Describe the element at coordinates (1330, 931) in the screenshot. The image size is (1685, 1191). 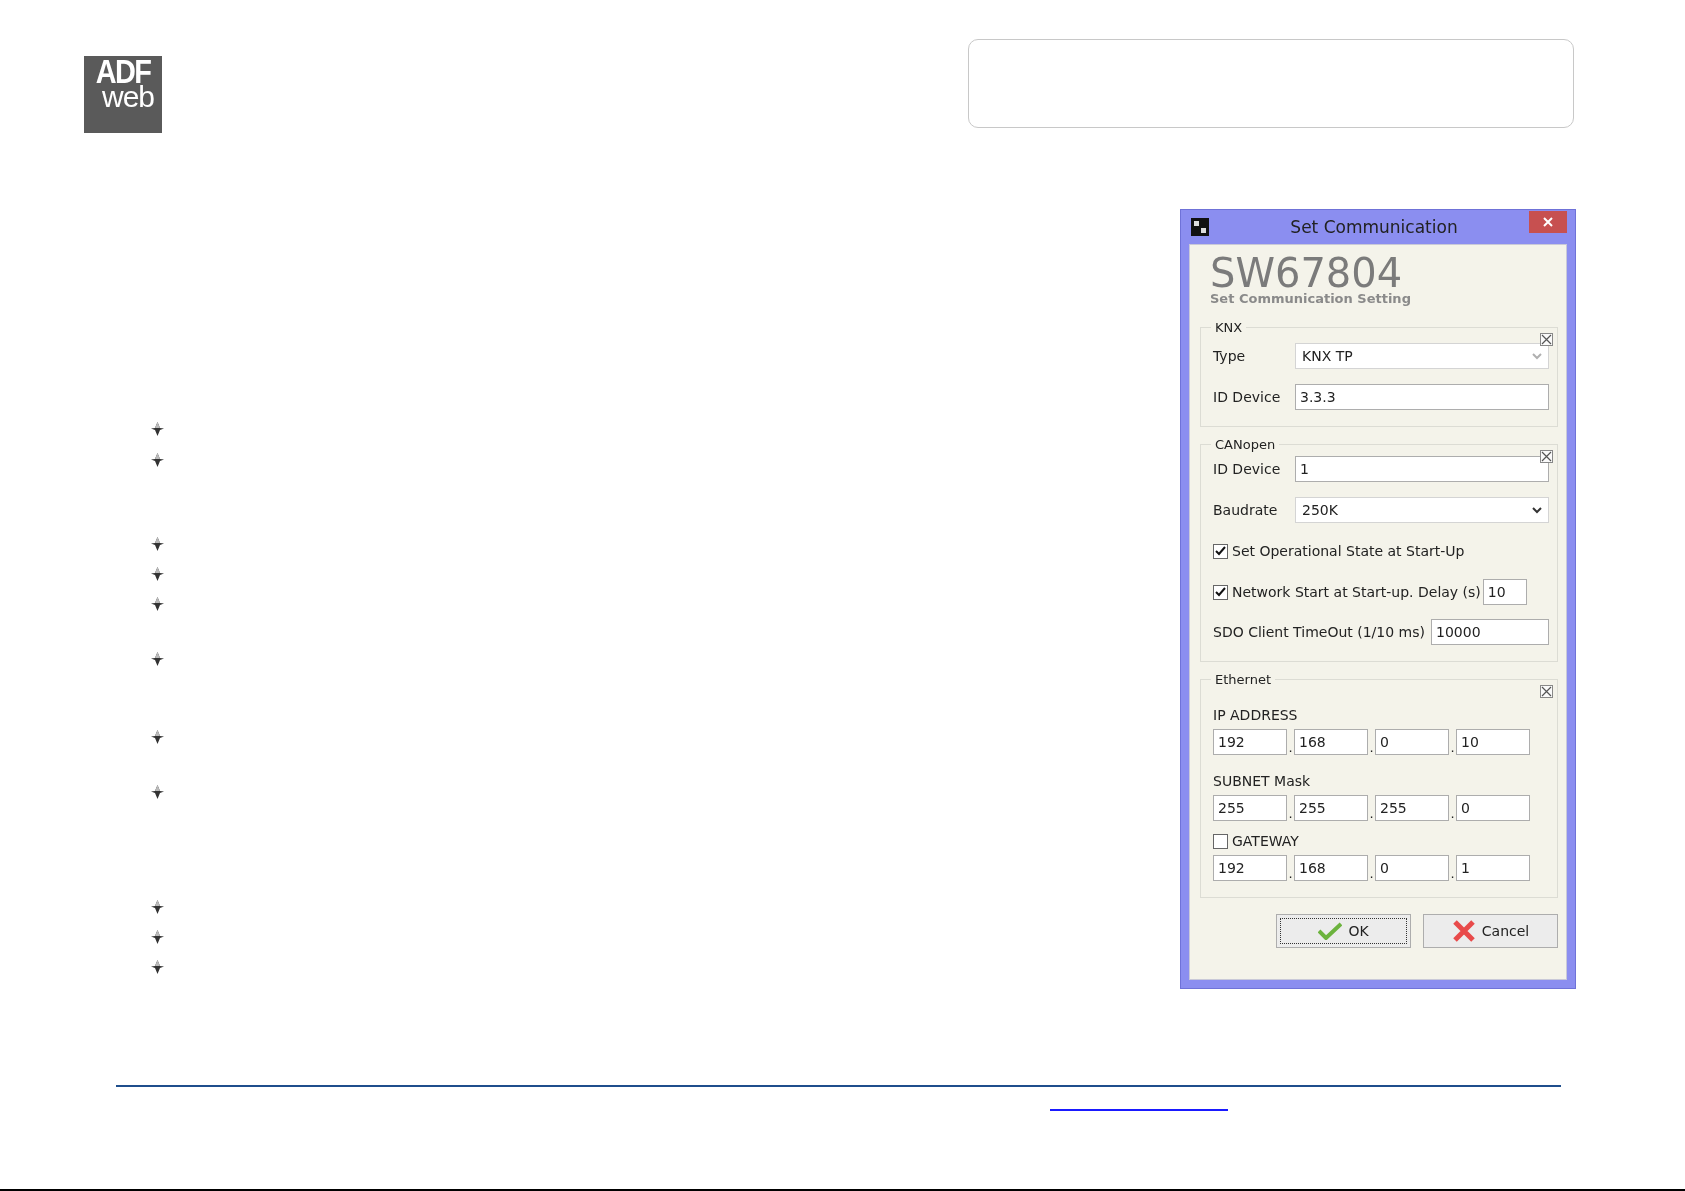
I see `checkmark-icon` at that location.